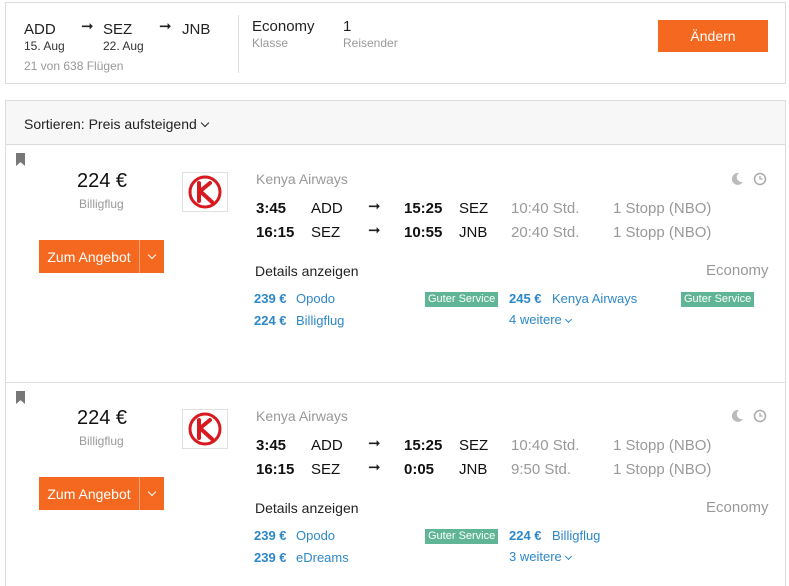  Describe the element at coordinates (419, 469) in the screenshot. I see `arrival-time: 0:05` at that location.